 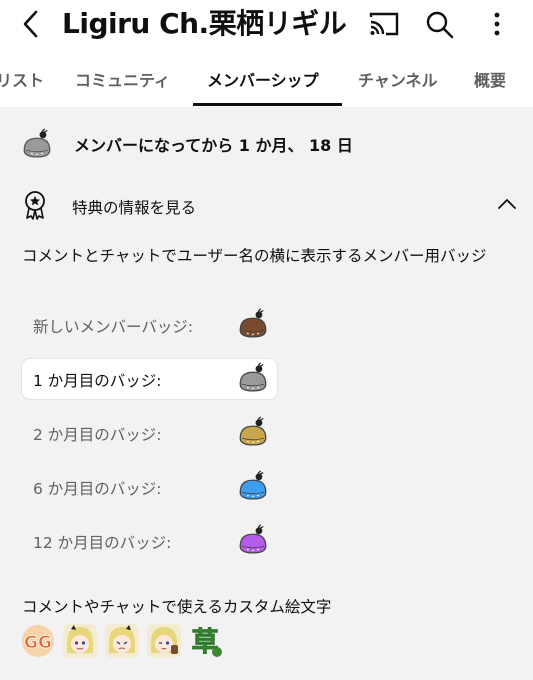 I want to click on search-icon, so click(x=440, y=24).